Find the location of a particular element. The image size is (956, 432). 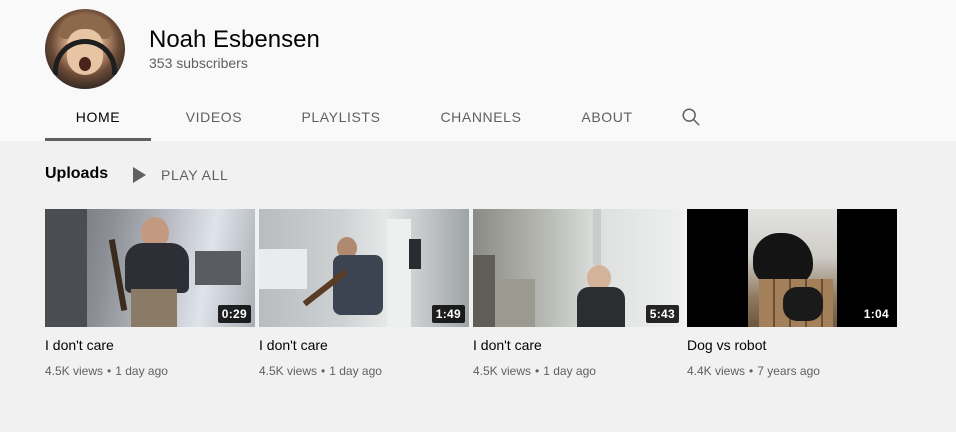

channel-search-button is located at coordinates (691, 116).